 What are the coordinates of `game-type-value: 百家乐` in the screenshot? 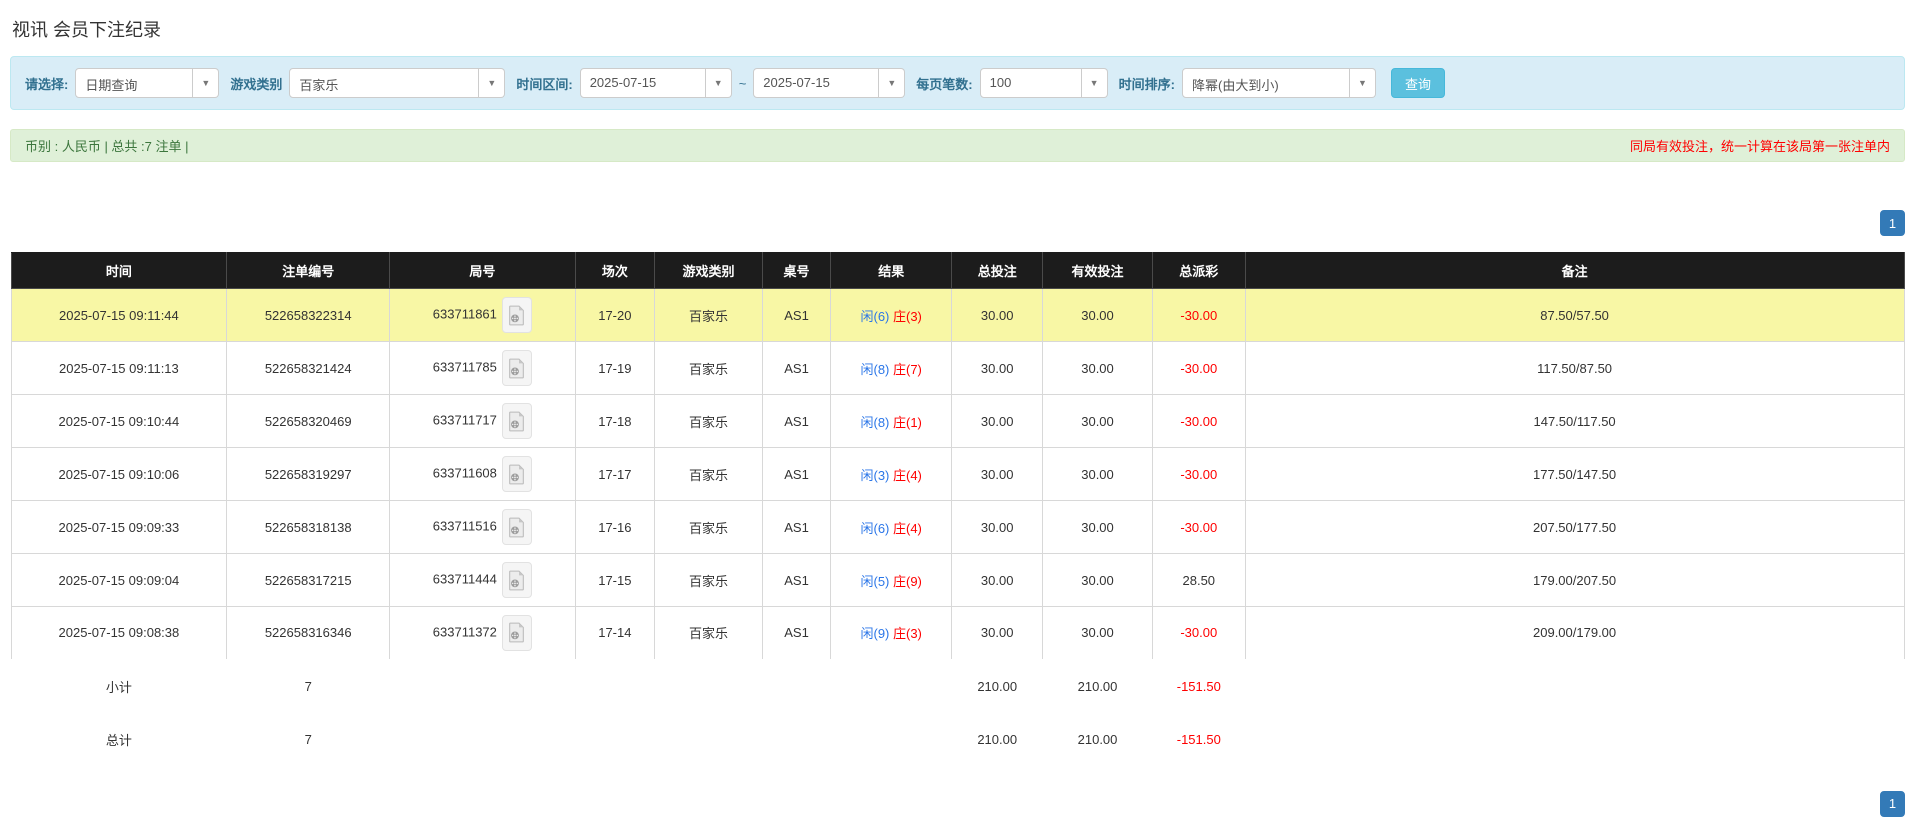 It's located at (384, 83).